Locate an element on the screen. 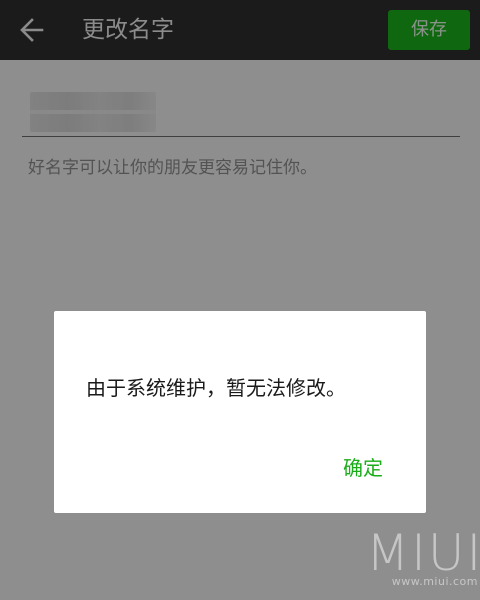 This screenshot has width=480, height=600. dialog-message: 由于系统维护，暂无法修改。 is located at coordinates (216, 388).